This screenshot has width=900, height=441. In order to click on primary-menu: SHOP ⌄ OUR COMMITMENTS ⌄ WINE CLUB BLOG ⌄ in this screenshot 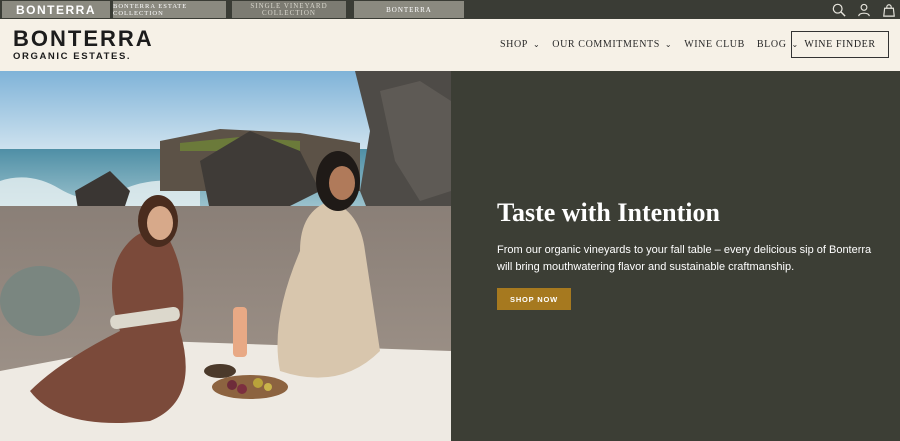, I will do `click(655, 44)`.